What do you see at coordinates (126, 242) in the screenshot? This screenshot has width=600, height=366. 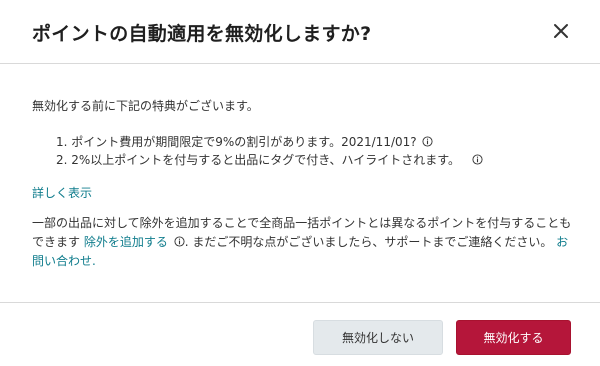 I see `add-exclusion-link: 除外を追加する` at bounding box center [126, 242].